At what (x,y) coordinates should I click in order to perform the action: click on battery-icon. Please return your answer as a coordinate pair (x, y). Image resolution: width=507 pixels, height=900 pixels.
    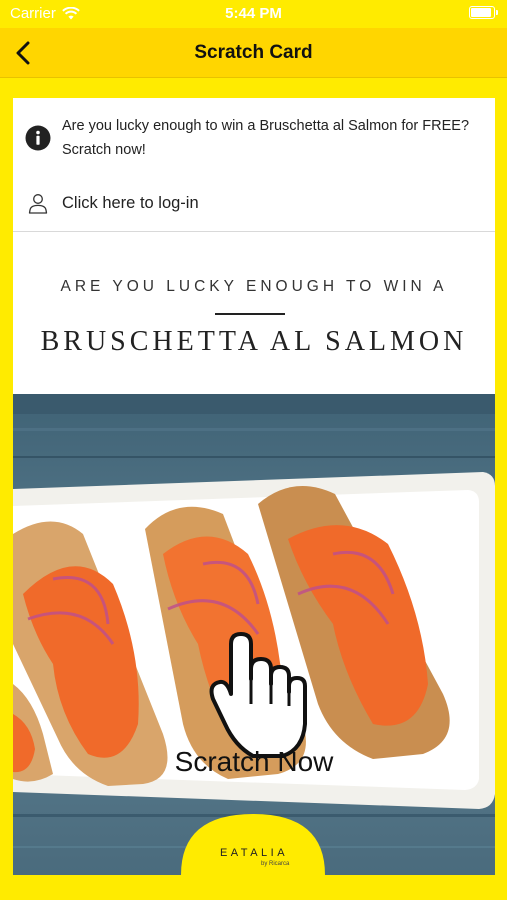
    Looking at the image, I should click on (483, 12).